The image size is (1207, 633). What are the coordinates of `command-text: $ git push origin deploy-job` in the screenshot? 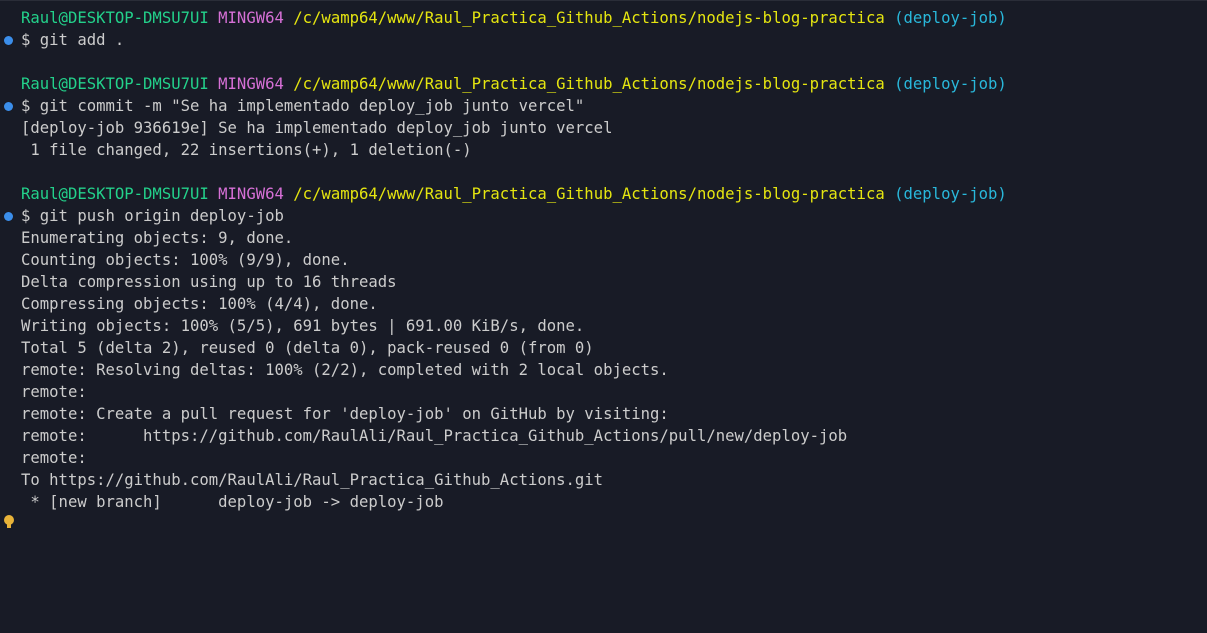 It's located at (152, 216).